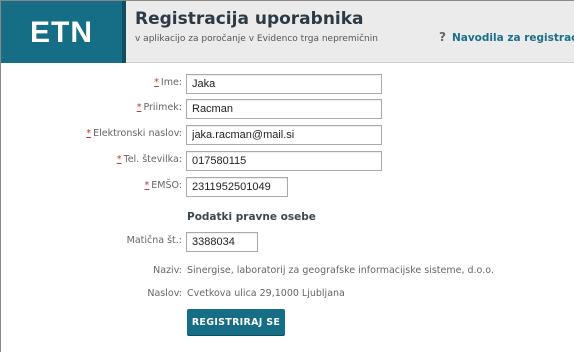 The width and height of the screenshot is (574, 352). I want to click on register-button: REGISTRIRAJ SE, so click(236, 322).